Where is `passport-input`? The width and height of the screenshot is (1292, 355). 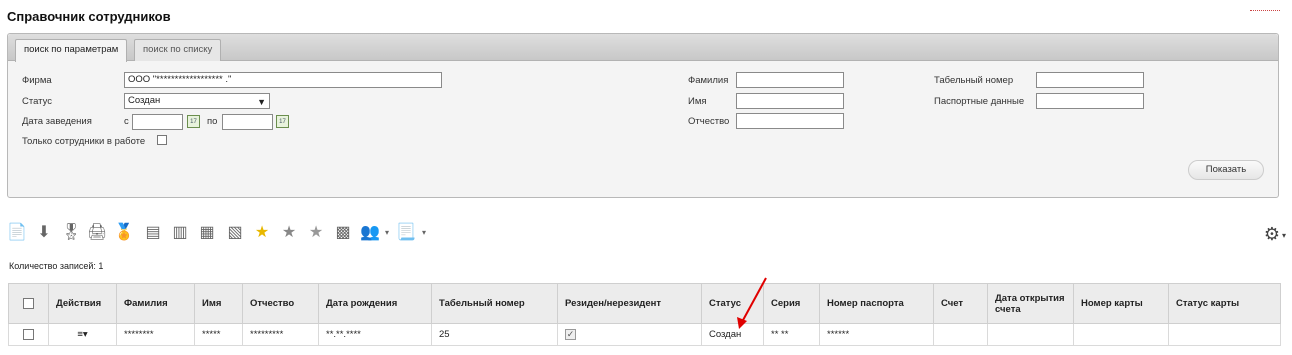
passport-input is located at coordinates (1090, 101).